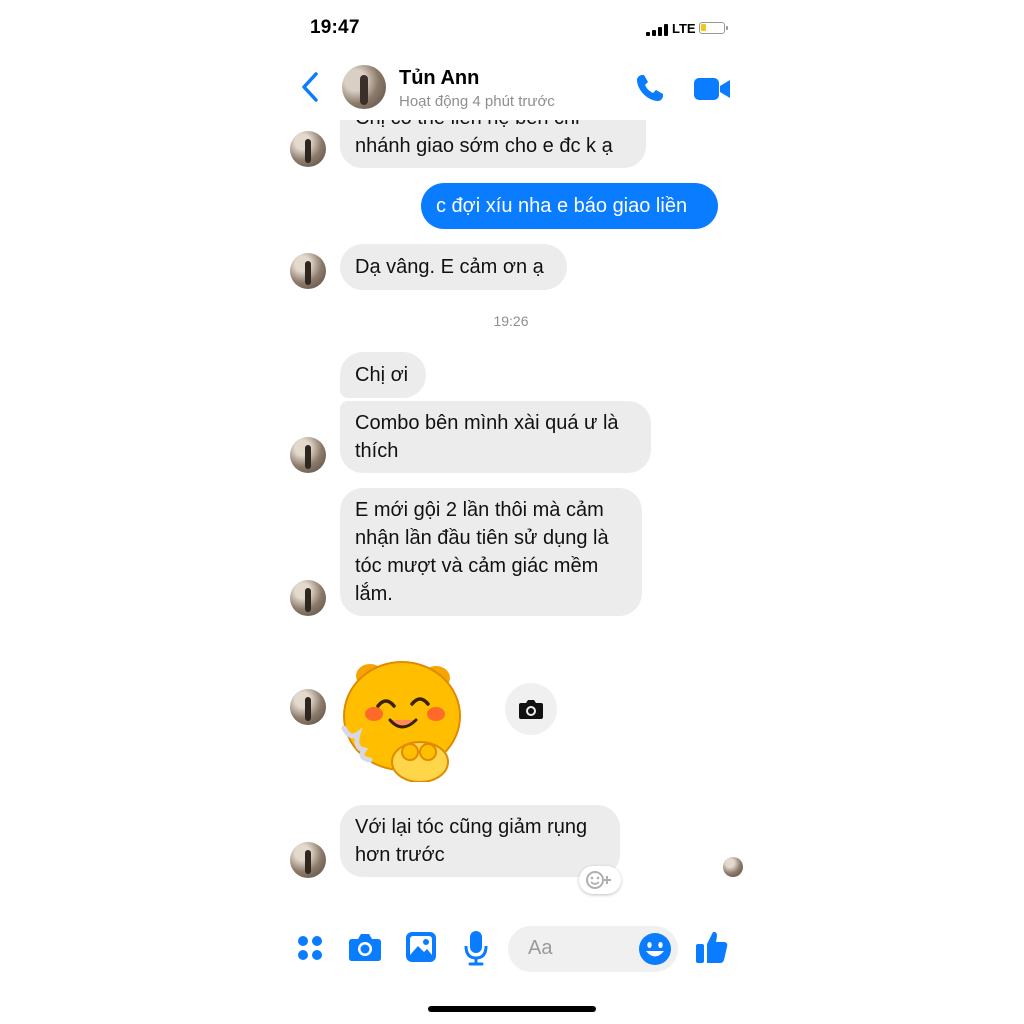 Image resolution: width=1024 pixels, height=1024 pixels. What do you see at coordinates (540, 948) in the screenshot?
I see `message-input-placeholder: Aa` at bounding box center [540, 948].